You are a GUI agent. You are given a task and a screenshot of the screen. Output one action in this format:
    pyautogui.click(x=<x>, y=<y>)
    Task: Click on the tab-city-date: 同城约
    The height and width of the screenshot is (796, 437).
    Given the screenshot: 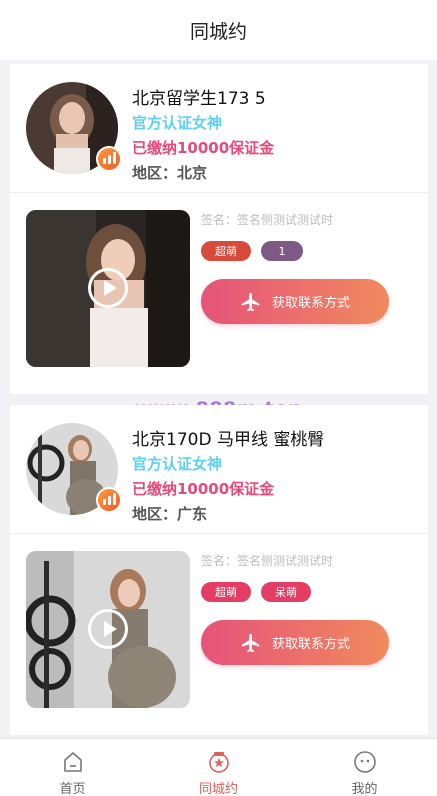 What is the action you would take?
    pyautogui.click(x=218, y=767)
    